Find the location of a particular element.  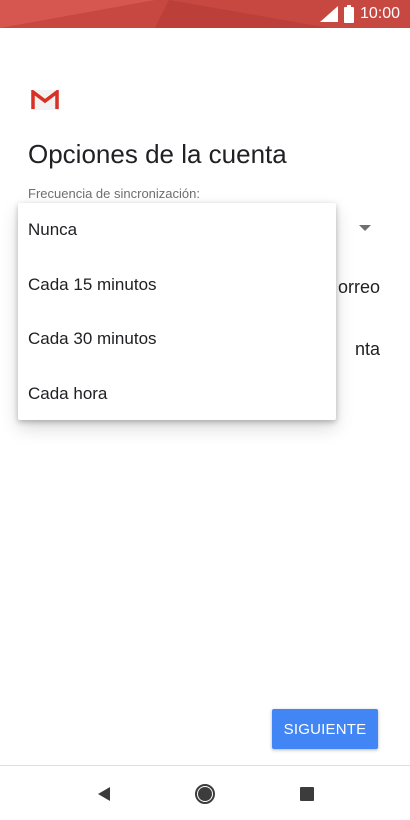

home-icon is located at coordinates (205, 794).